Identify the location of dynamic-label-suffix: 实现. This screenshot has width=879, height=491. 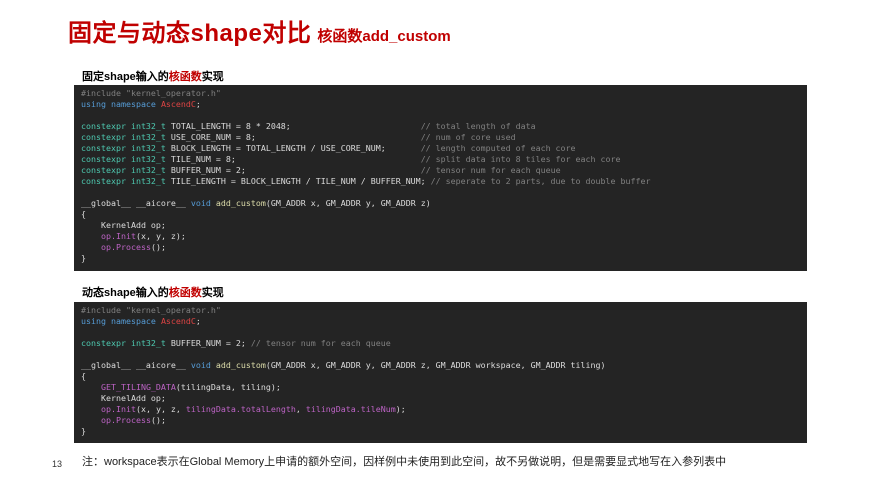
(212, 293).